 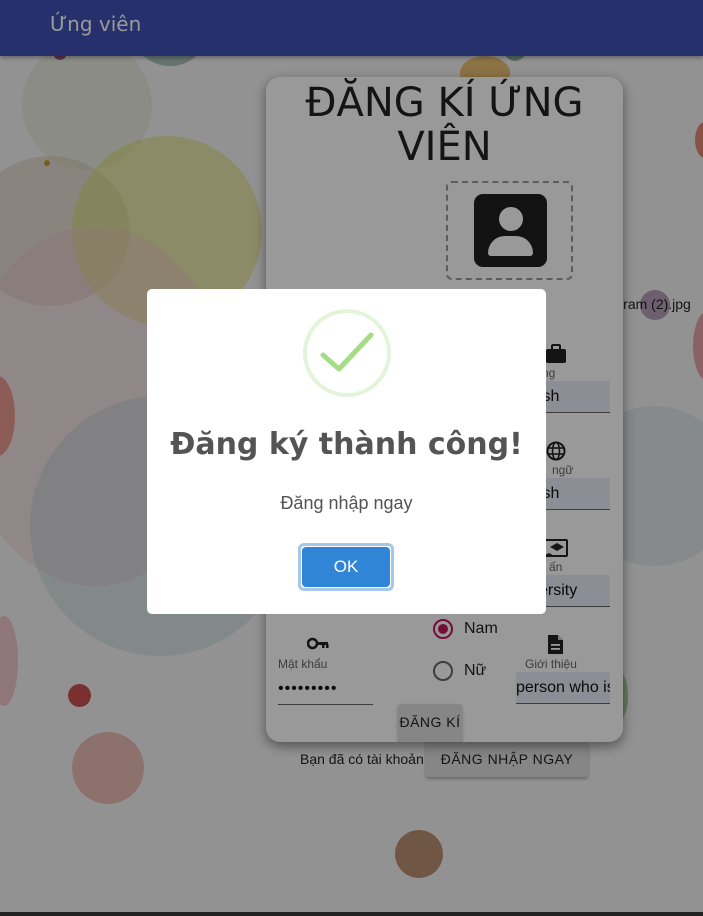 I want to click on success-check-icon, so click(x=347, y=353).